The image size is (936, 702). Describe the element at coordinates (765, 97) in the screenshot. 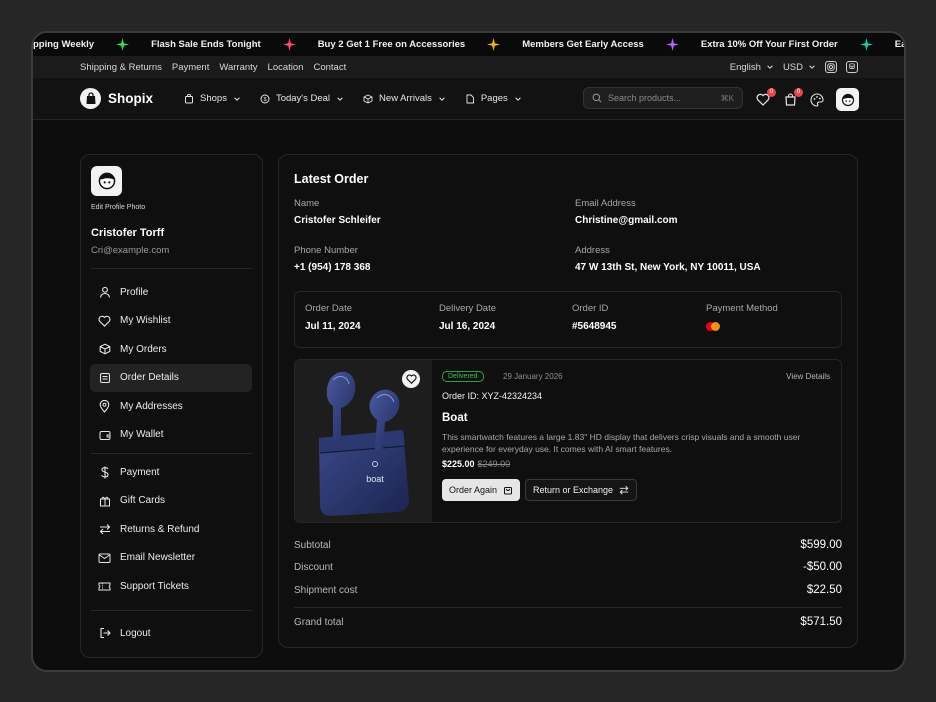

I see `wishlist-button: 0` at that location.